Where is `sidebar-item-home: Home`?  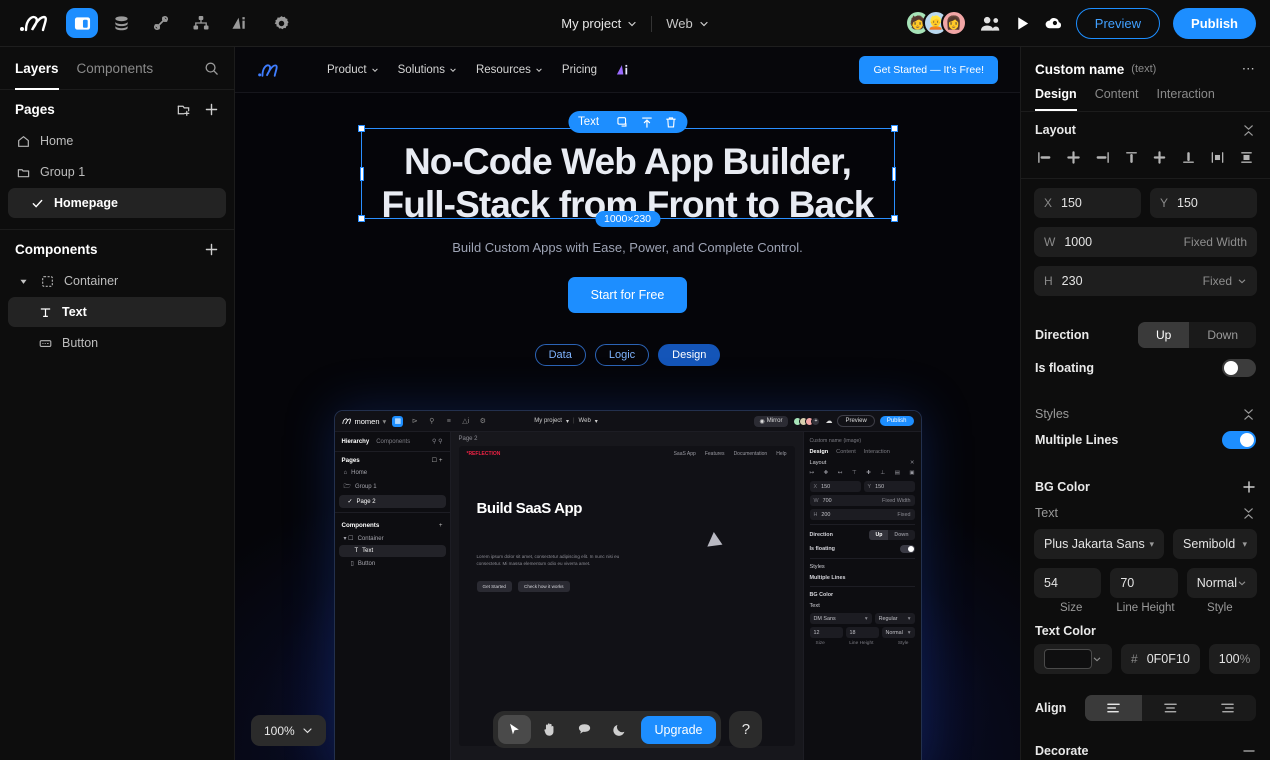
sidebar-item-home: Home is located at coordinates (117, 141).